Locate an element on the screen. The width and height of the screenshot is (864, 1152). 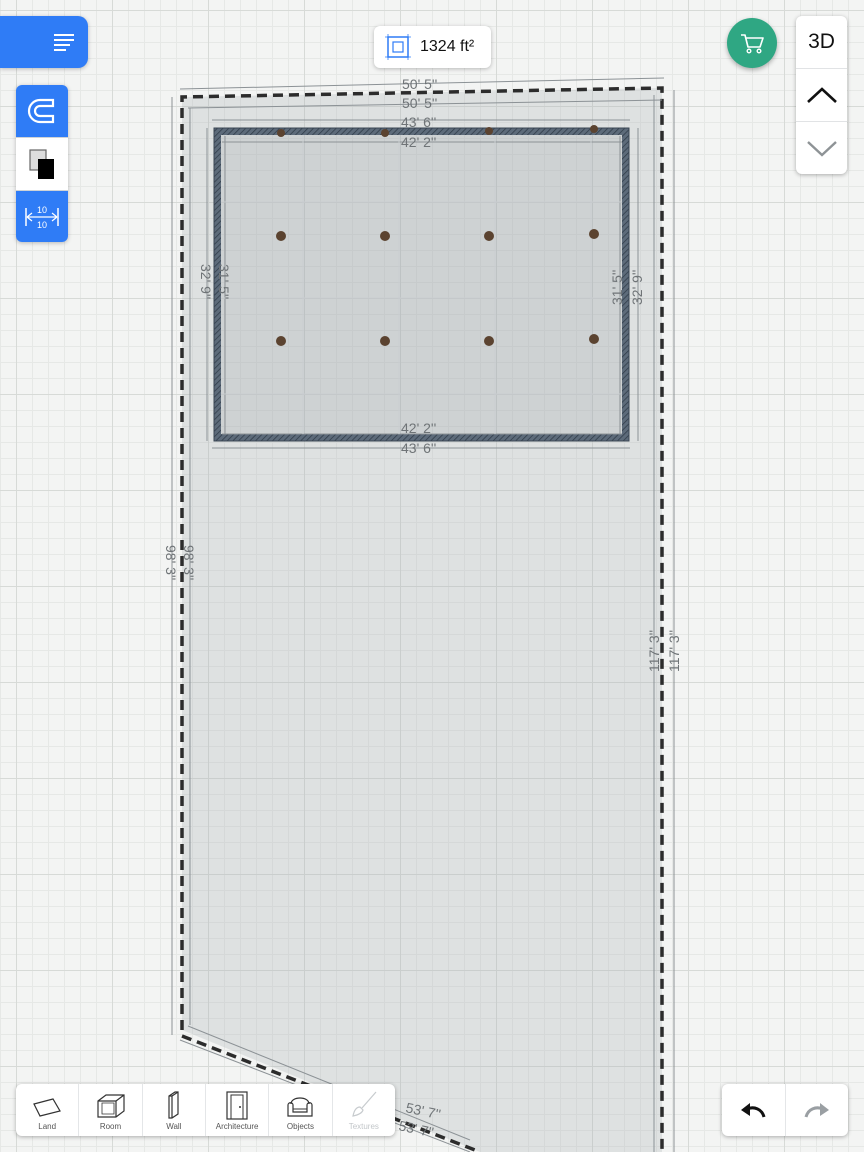
tool-architecture: Architecture is located at coordinates (238, 1110).